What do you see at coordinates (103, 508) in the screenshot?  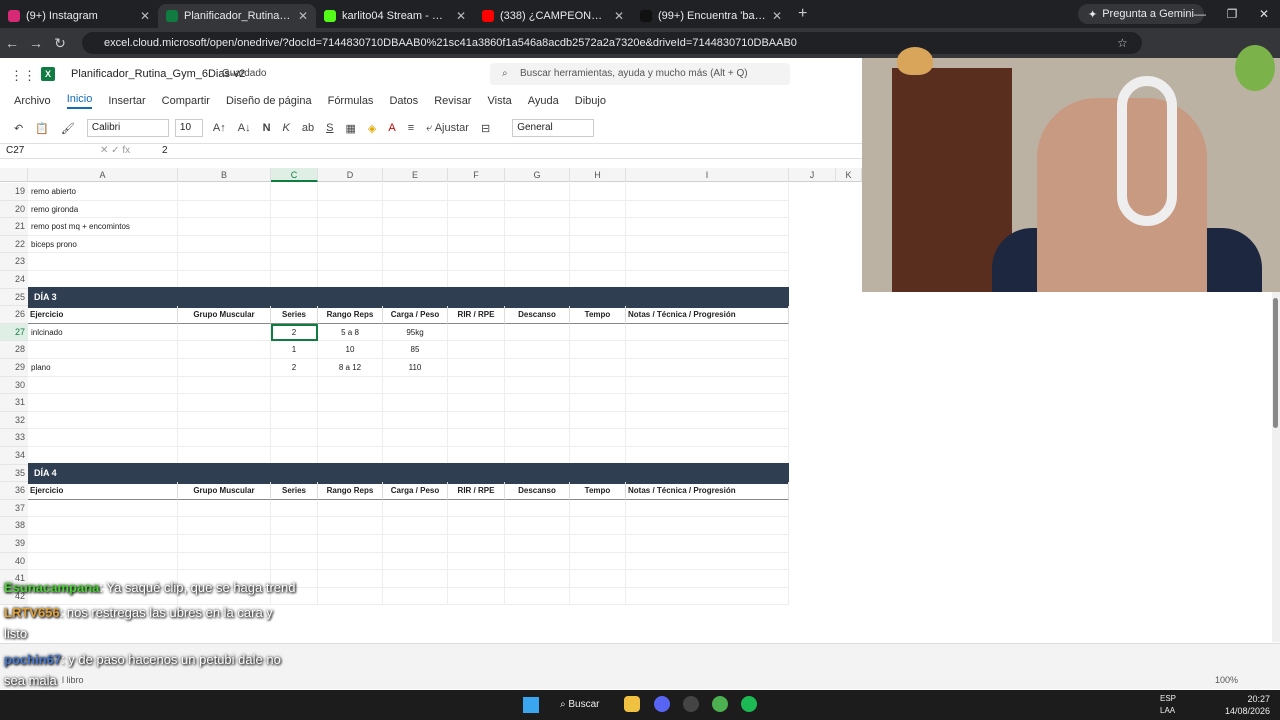 I see `cell-a37` at bounding box center [103, 508].